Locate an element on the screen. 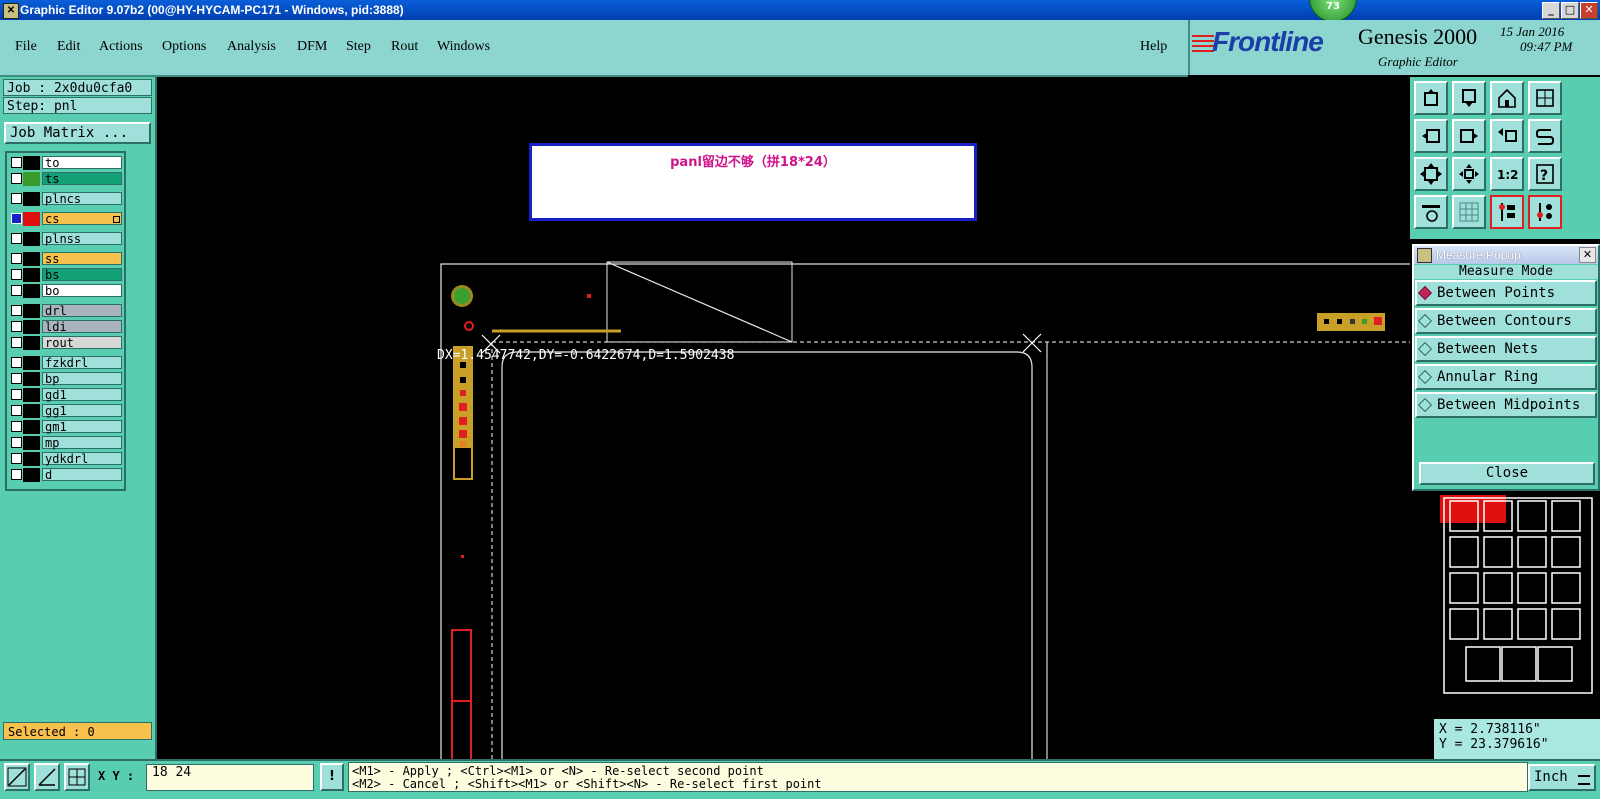 The width and height of the screenshot is (1600, 799). layer-name: ydkdrl is located at coordinates (82, 459).